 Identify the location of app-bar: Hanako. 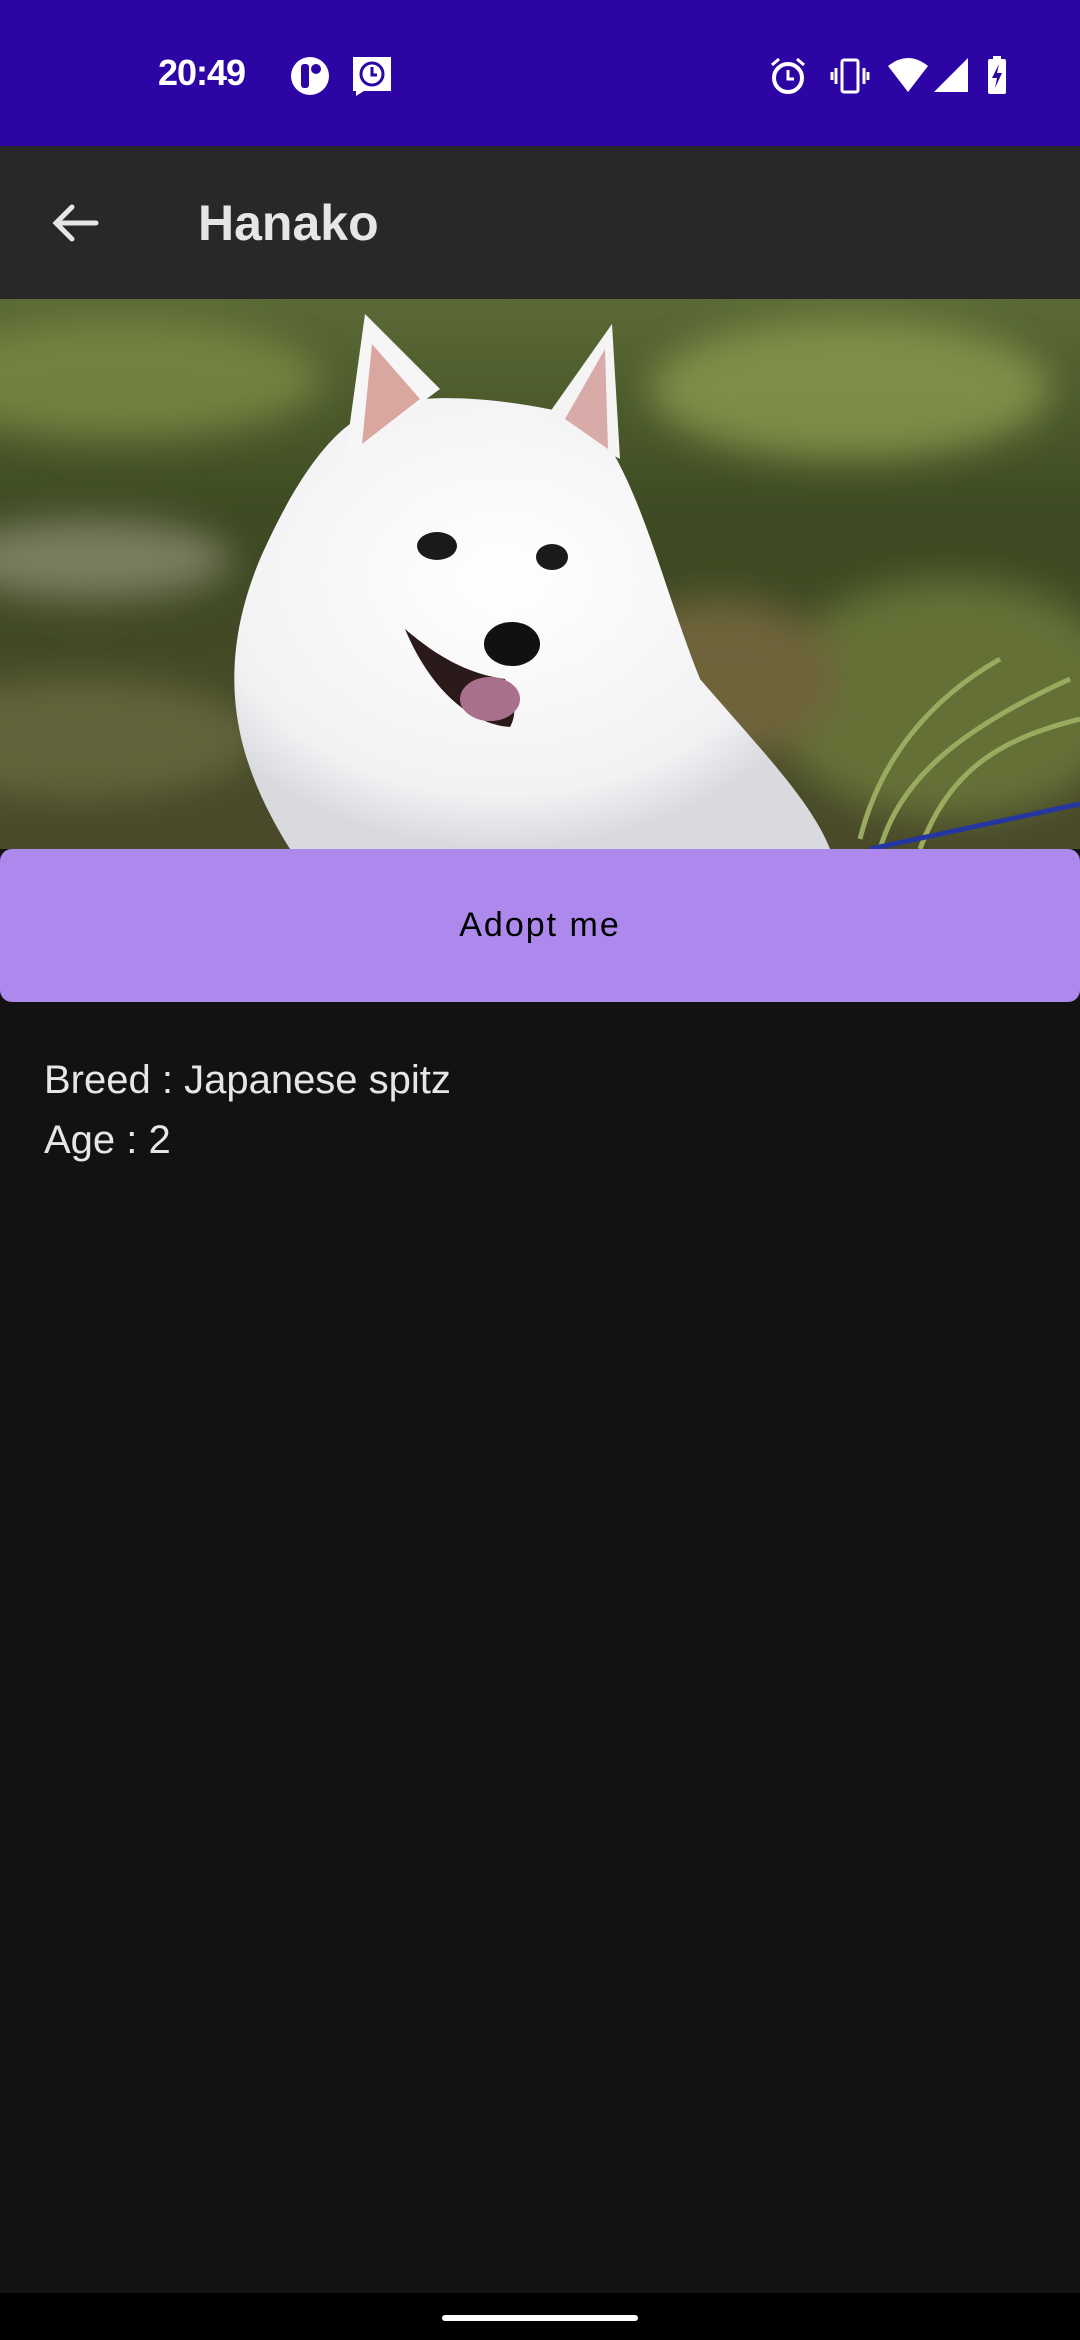
(540, 222).